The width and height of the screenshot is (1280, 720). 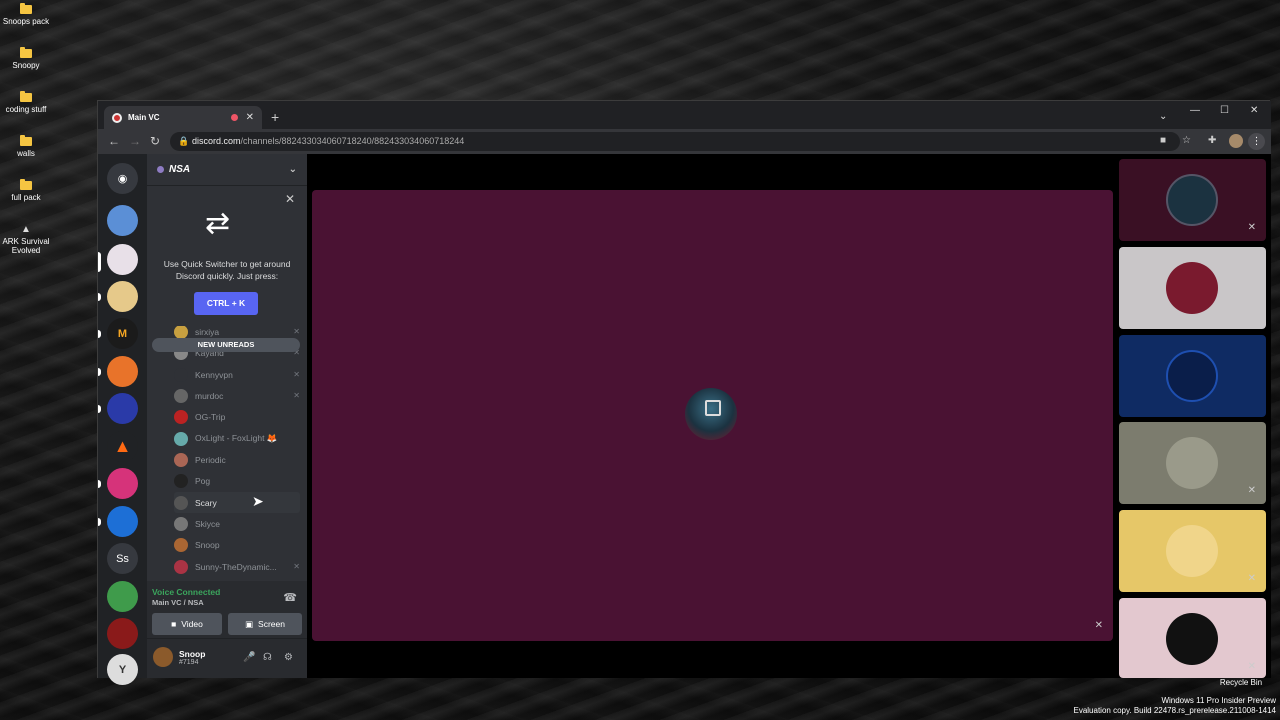 I want to click on minimize-icon: —, so click(x=1195, y=110).